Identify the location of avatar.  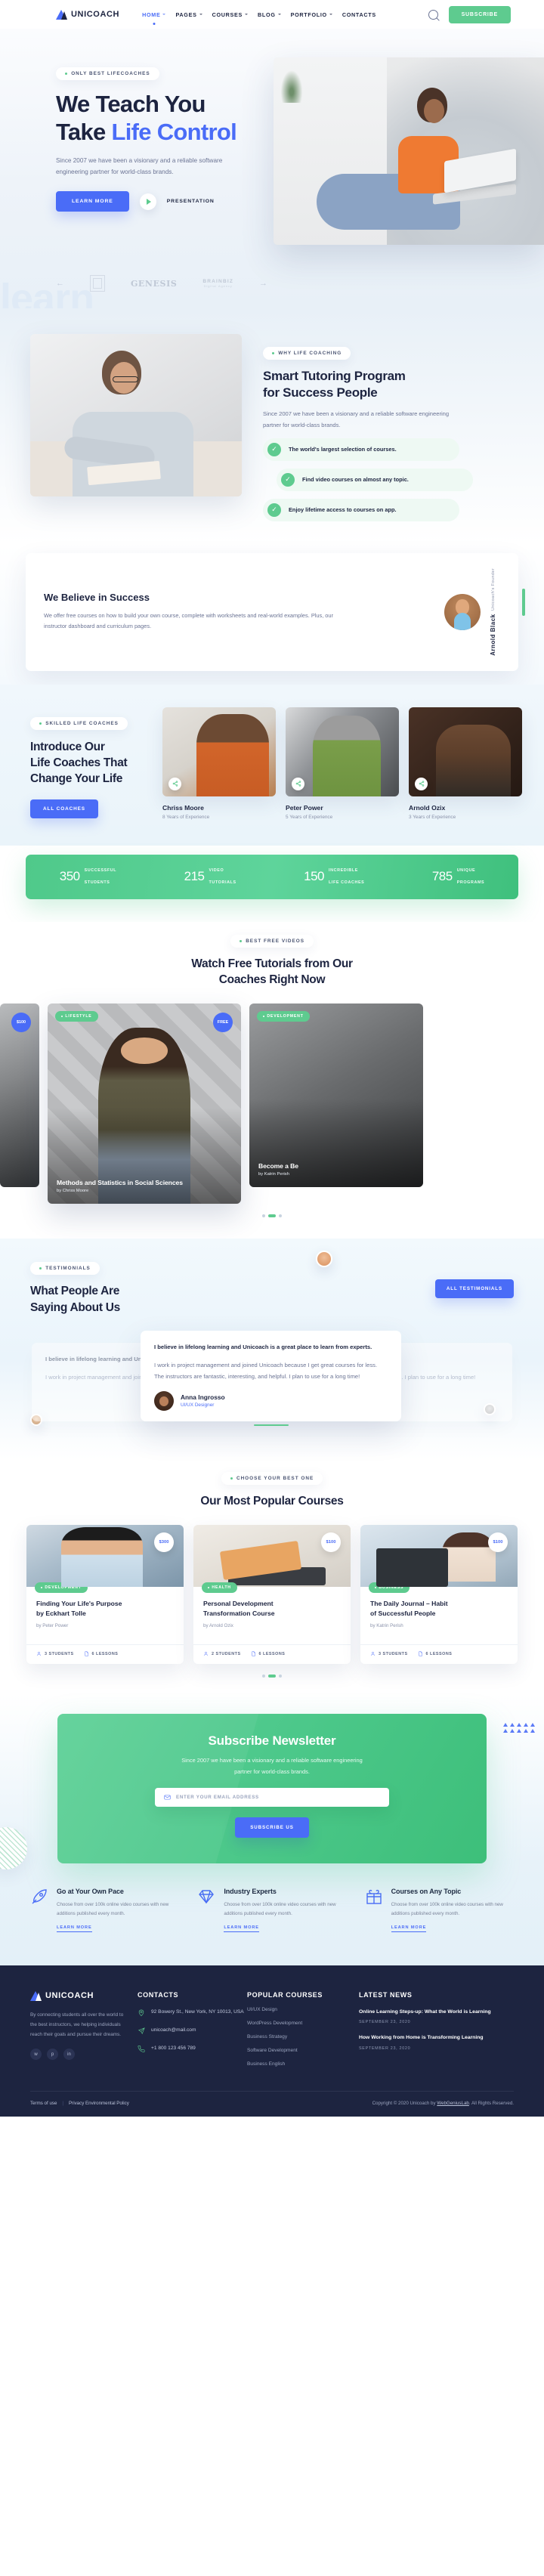
(164, 1400).